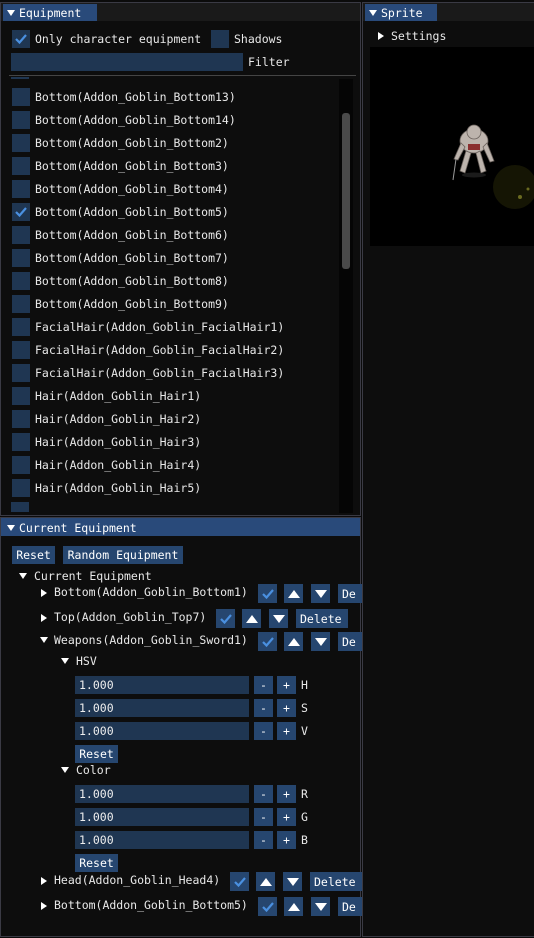 The image size is (534, 938). What do you see at coordinates (169, 465) in the screenshot?
I see `list-item: Hair(Addon_Goblin_Hair4)` at bounding box center [169, 465].